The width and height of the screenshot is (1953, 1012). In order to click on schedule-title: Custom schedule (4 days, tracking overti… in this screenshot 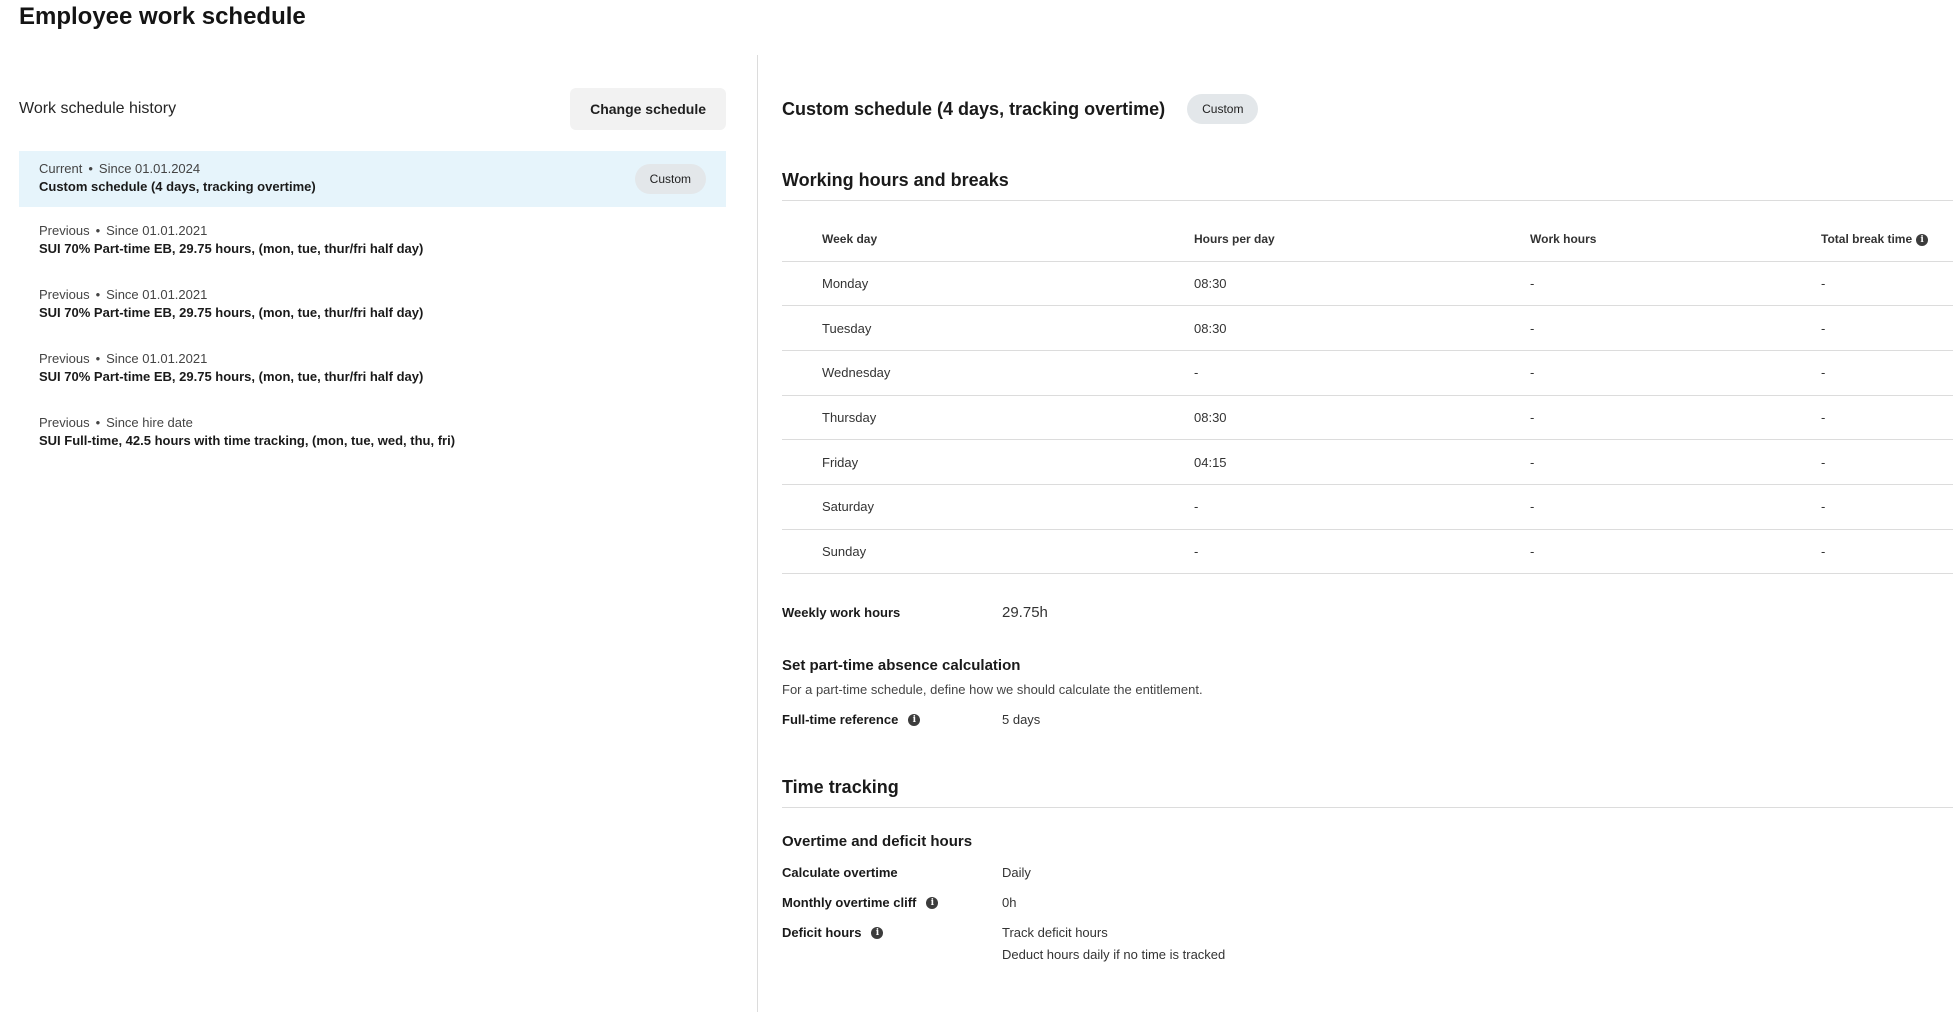, I will do `click(974, 108)`.